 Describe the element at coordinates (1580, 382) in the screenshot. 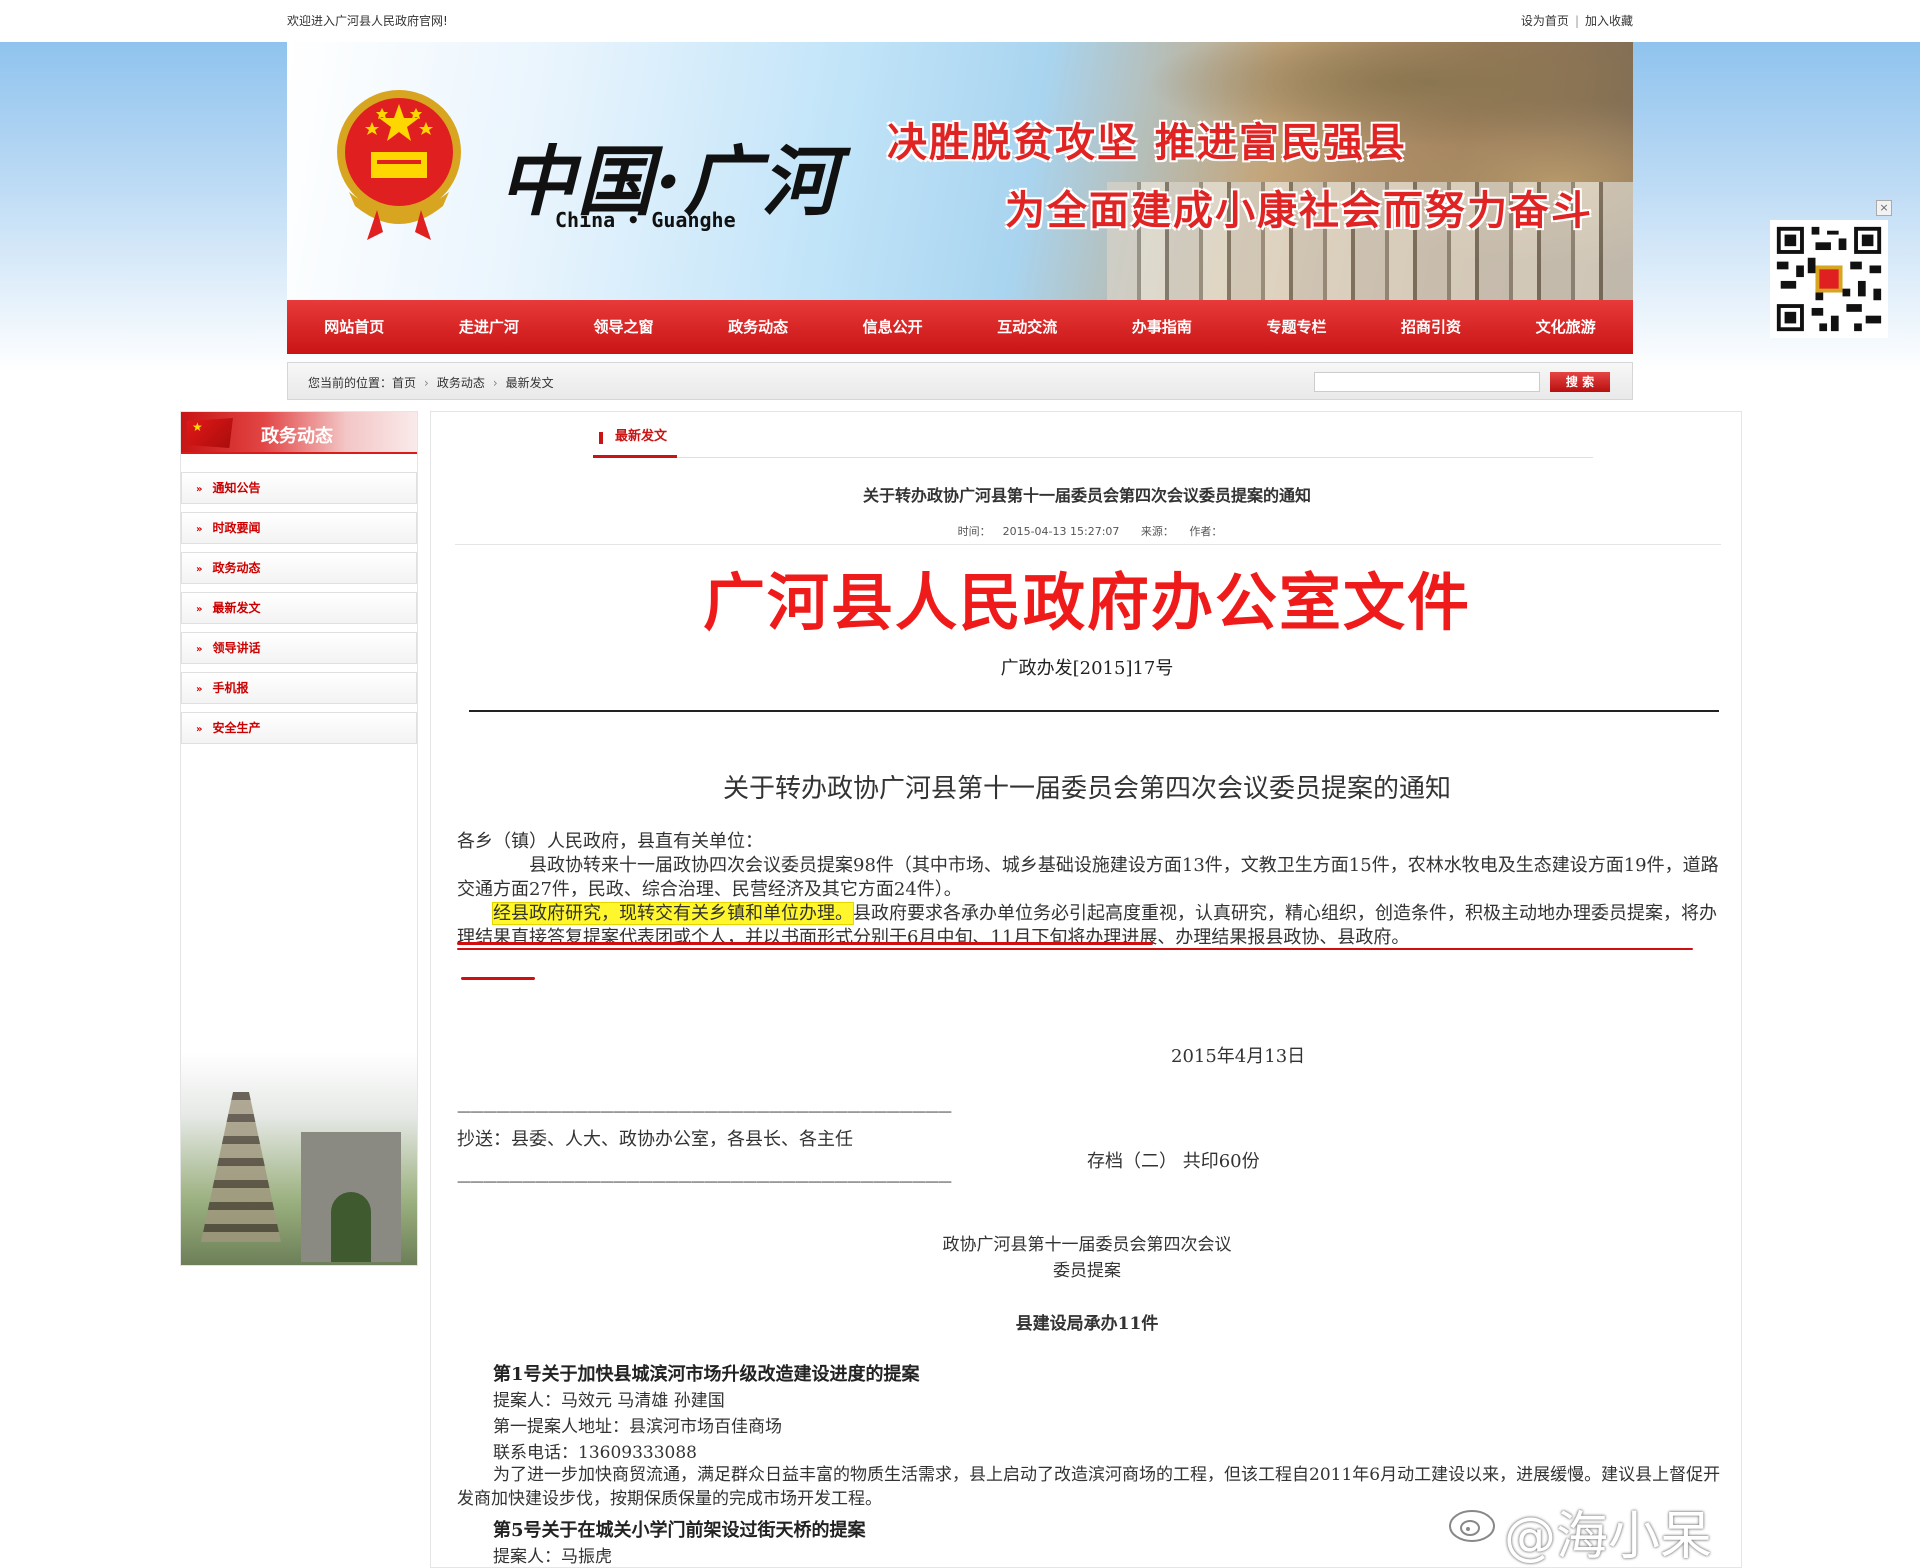

I see `search-button: 搜 索` at that location.